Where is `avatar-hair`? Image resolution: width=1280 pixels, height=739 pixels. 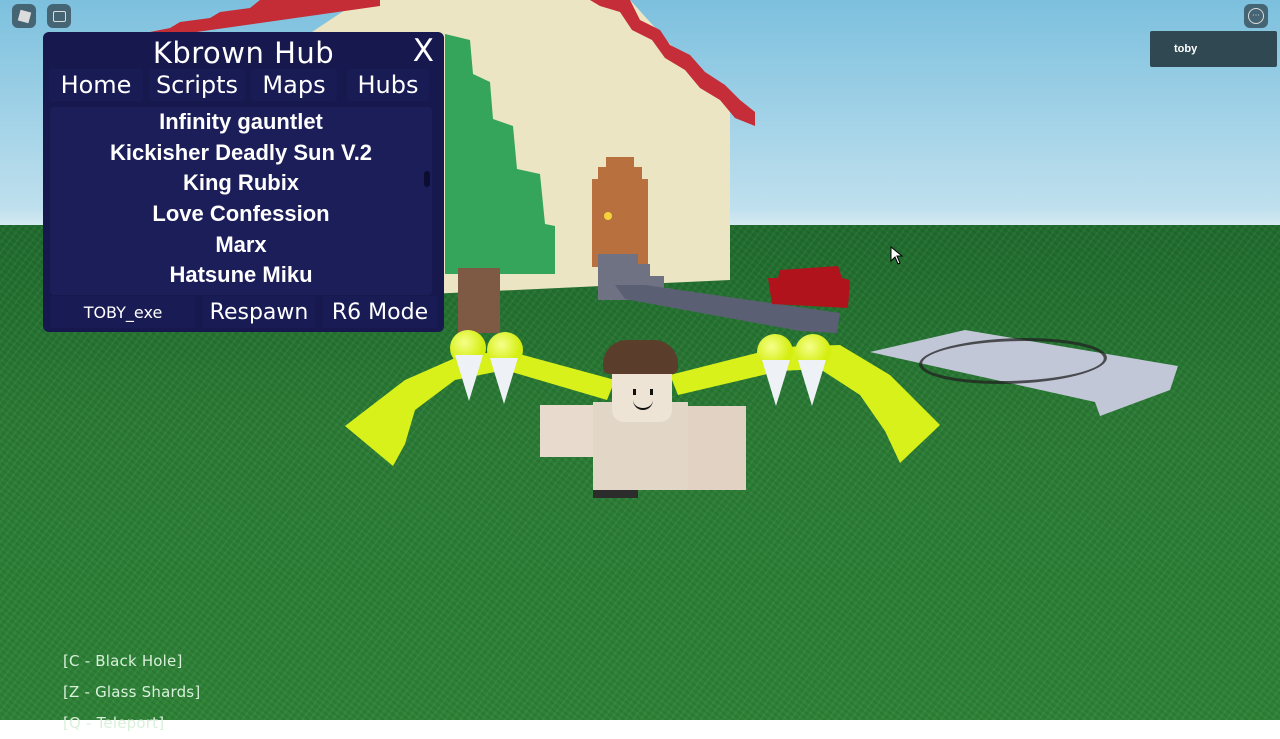
avatar-hair is located at coordinates (640, 357).